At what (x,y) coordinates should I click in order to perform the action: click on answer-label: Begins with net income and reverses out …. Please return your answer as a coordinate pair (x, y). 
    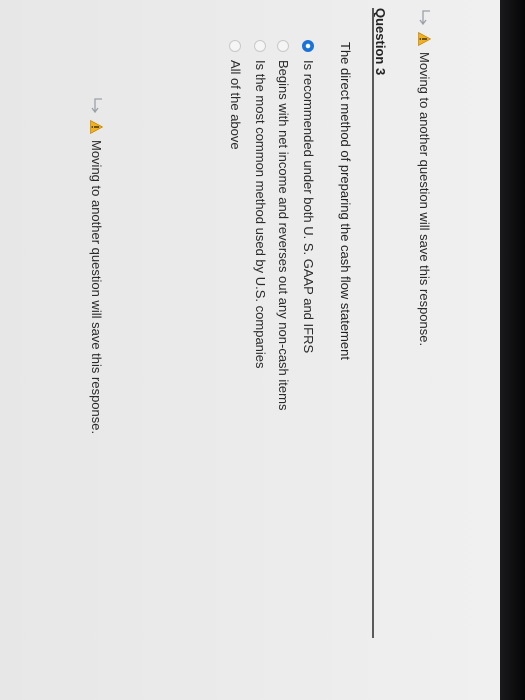
    Looking at the image, I should click on (283, 235).